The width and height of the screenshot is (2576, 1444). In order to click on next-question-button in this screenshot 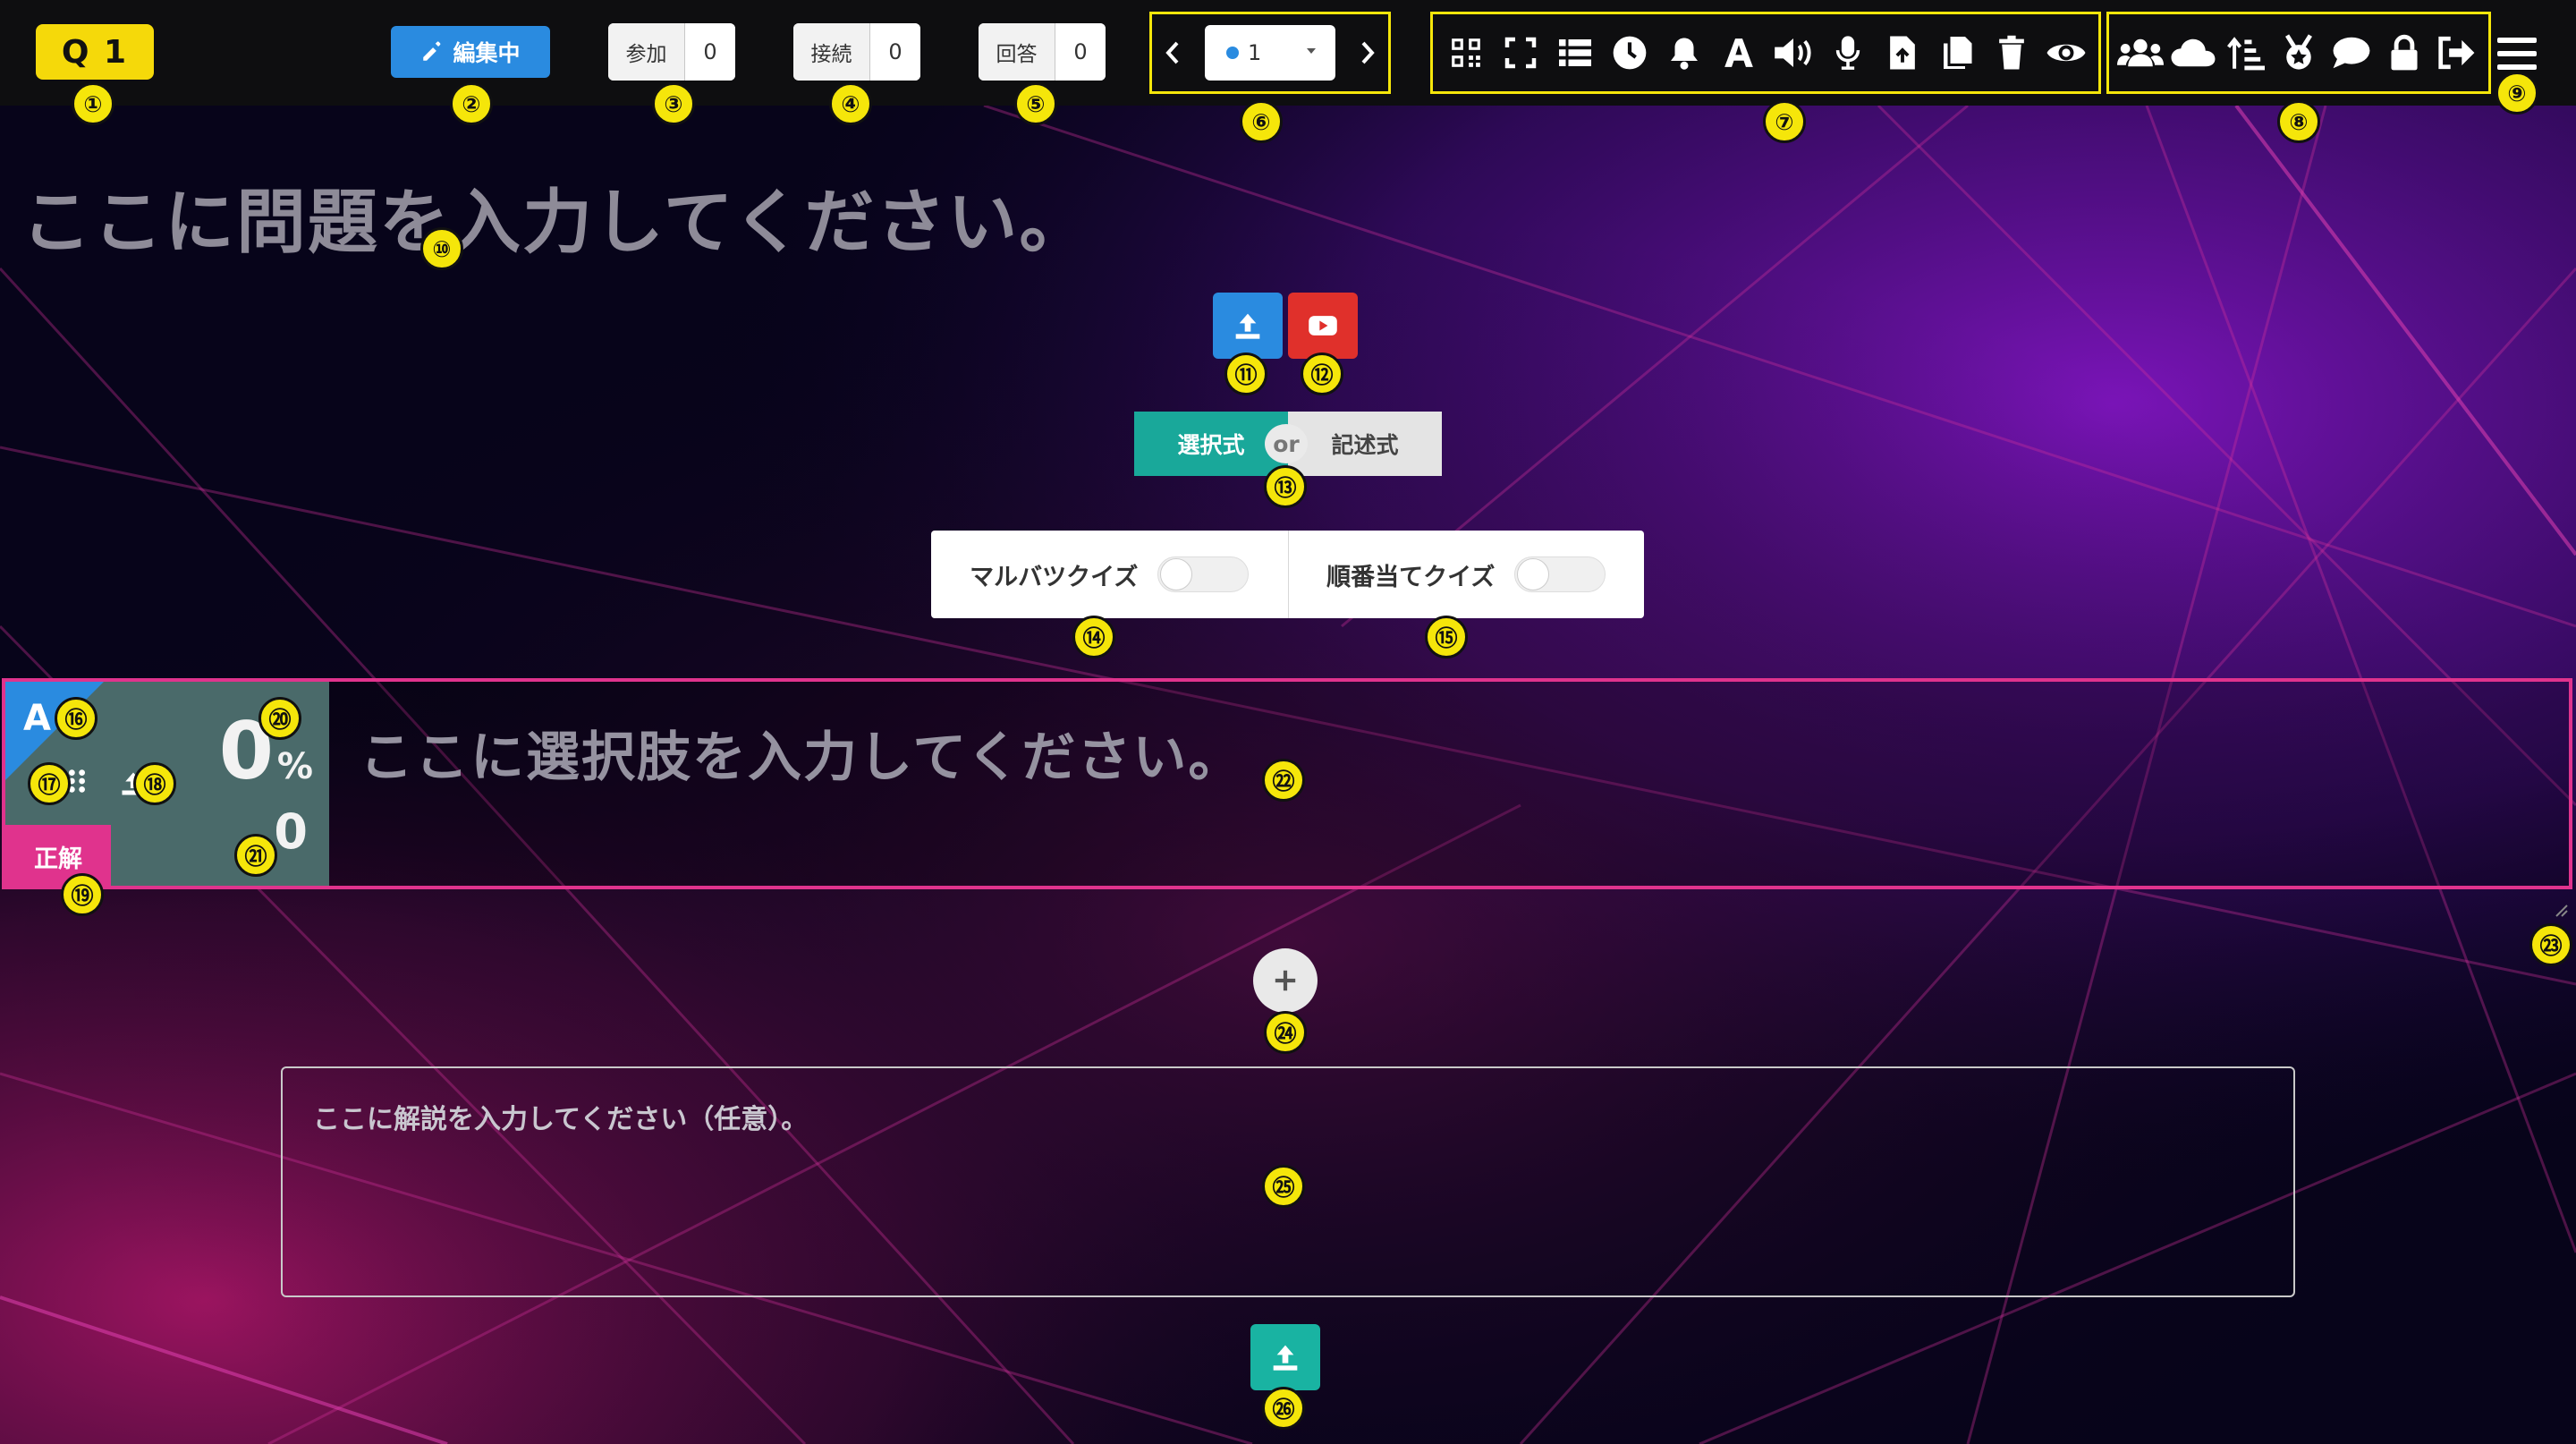, I will do `click(1367, 52)`.